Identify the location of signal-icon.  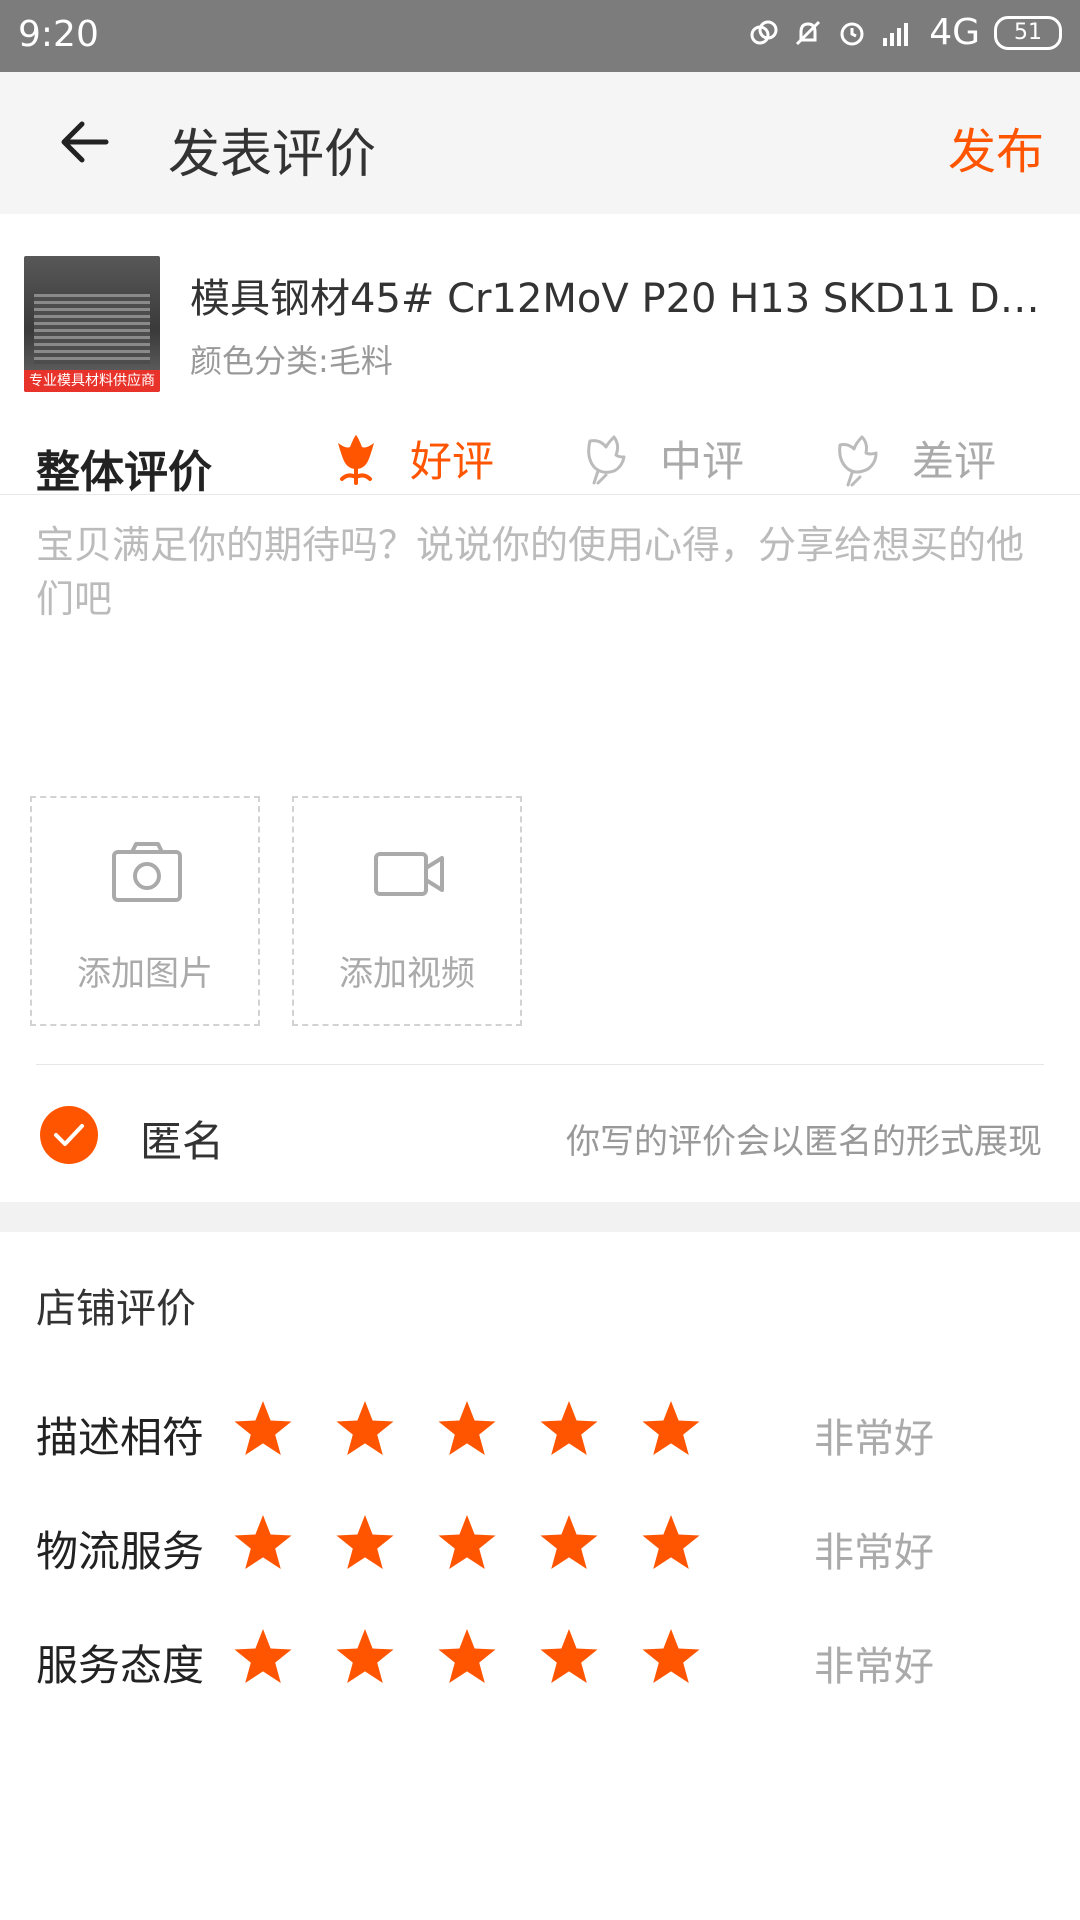
(896, 34).